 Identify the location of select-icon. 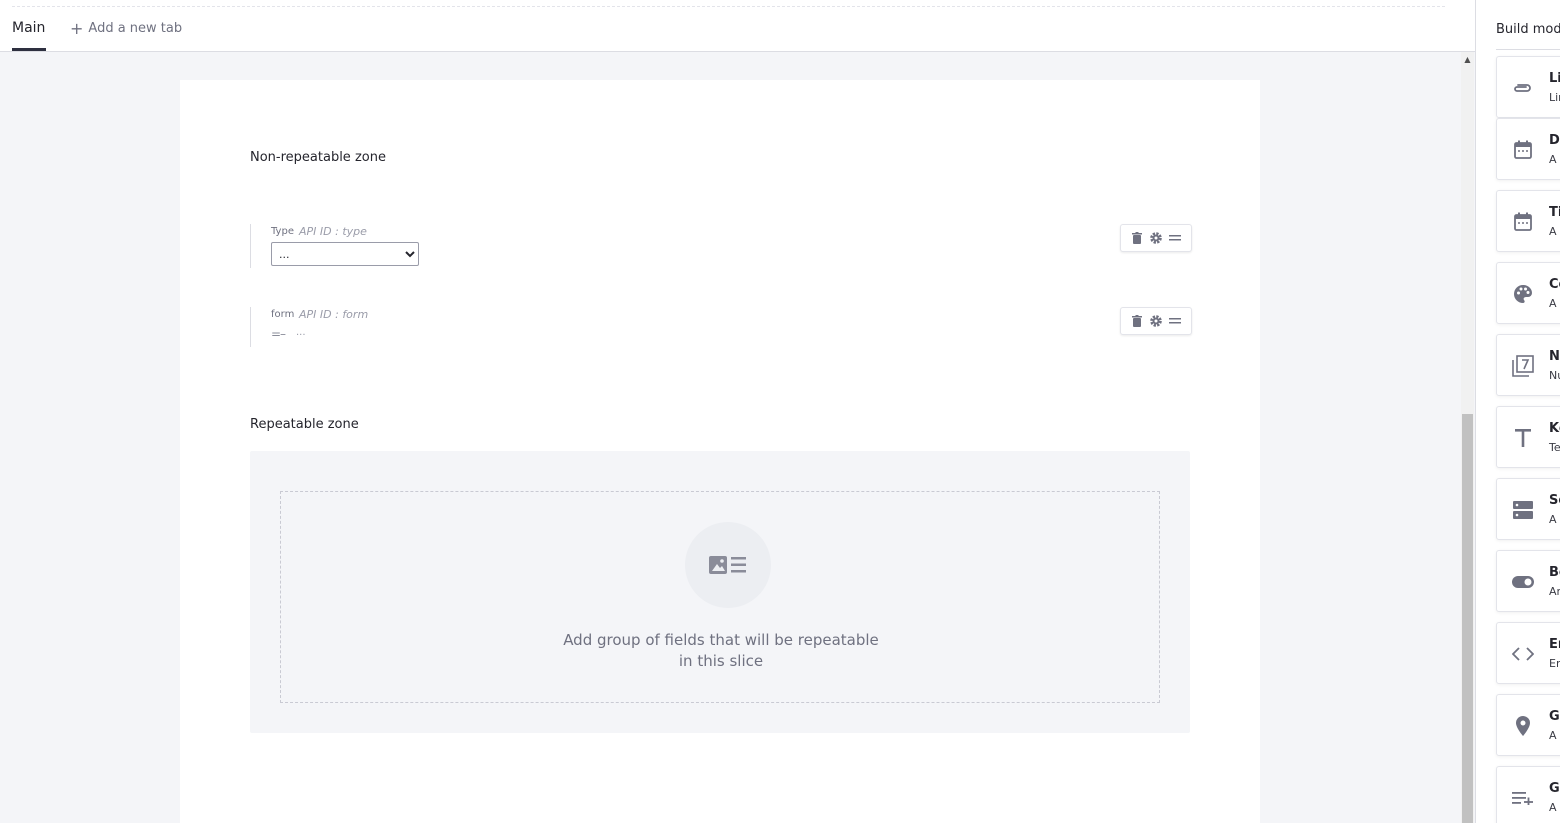
(1523, 510).